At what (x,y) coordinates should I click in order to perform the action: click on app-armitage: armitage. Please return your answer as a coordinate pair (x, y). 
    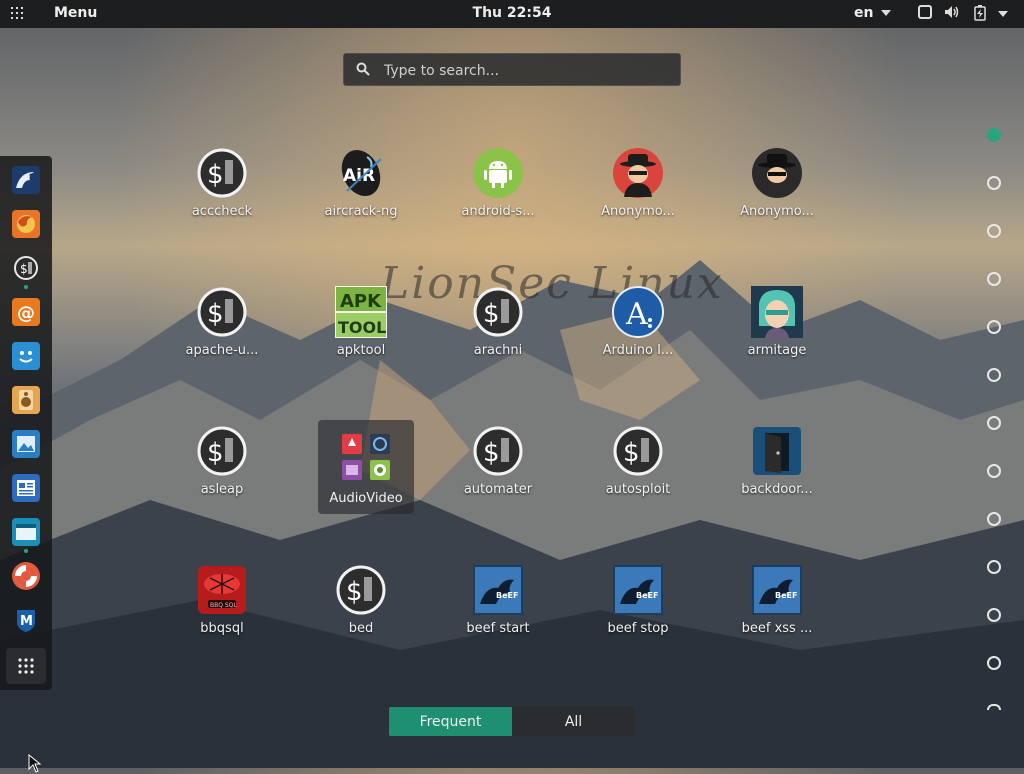
    Looking at the image, I should click on (777, 322).